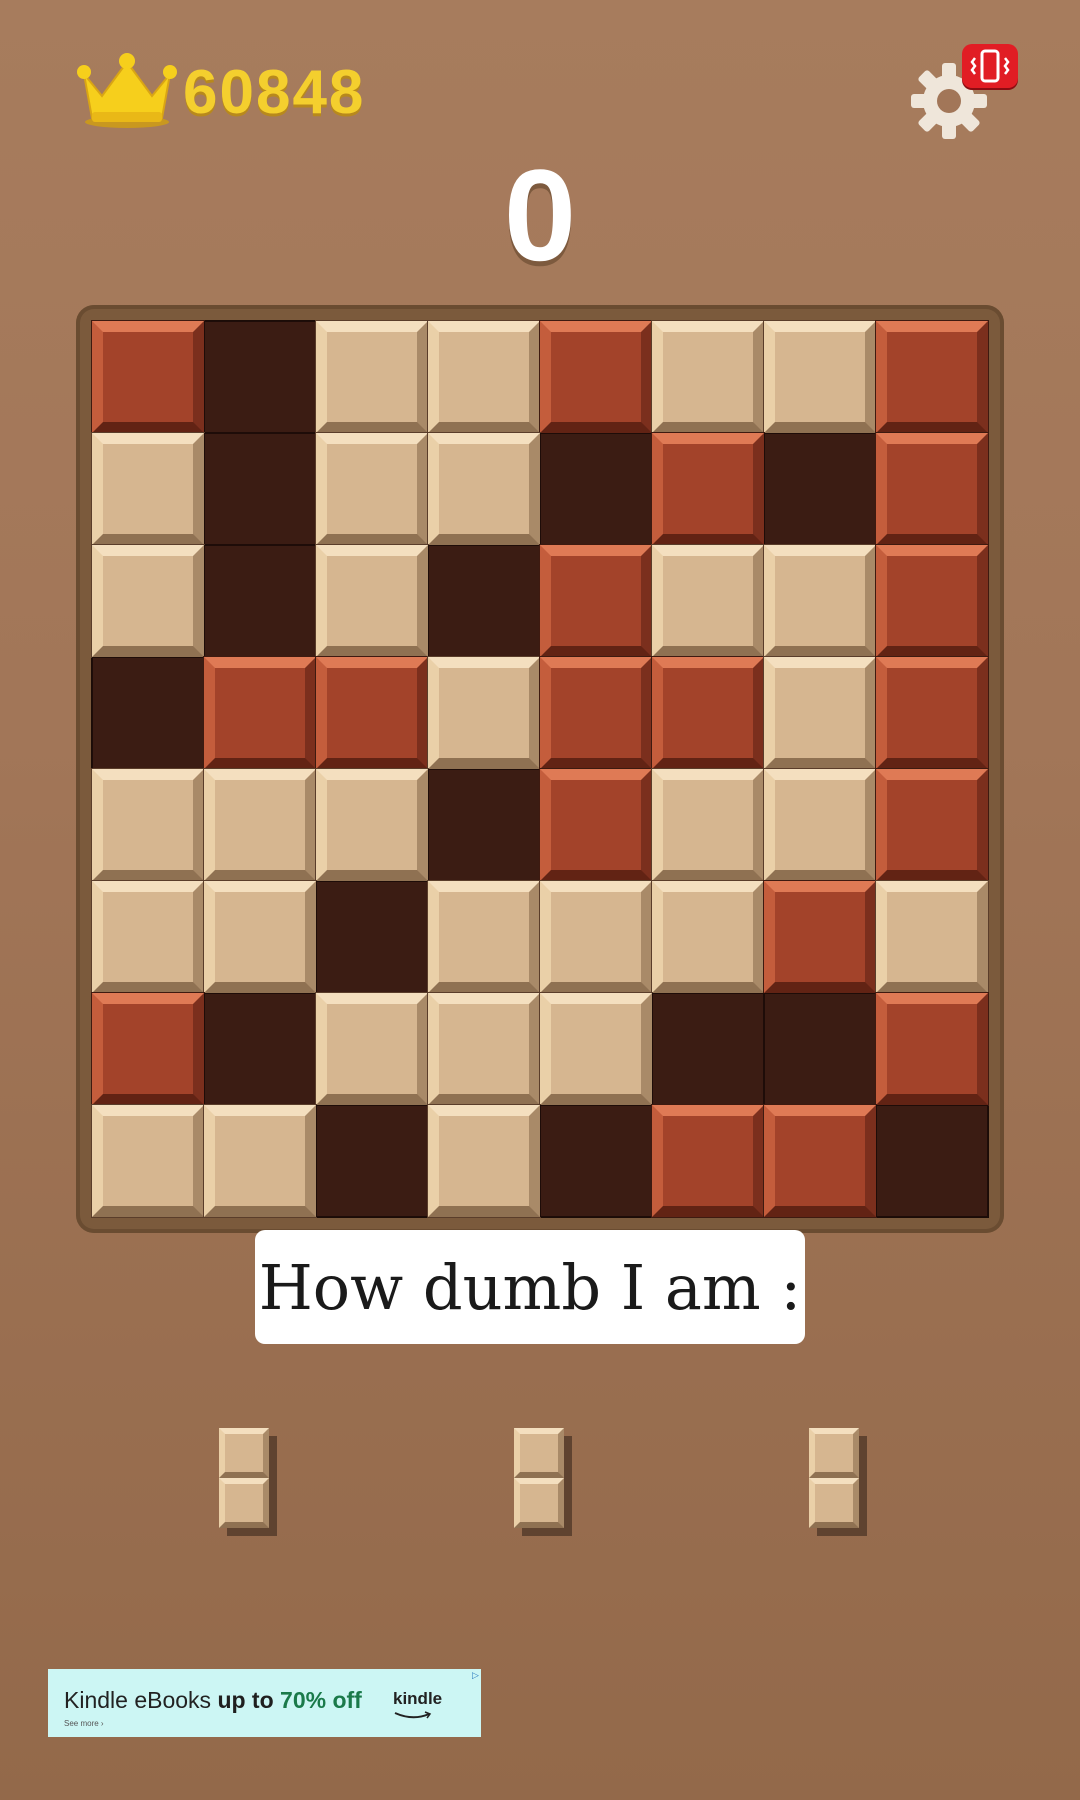 The image size is (1080, 1800). Describe the element at coordinates (249, 1700) in the screenshot. I see `ad-text-highlight: up to` at that location.